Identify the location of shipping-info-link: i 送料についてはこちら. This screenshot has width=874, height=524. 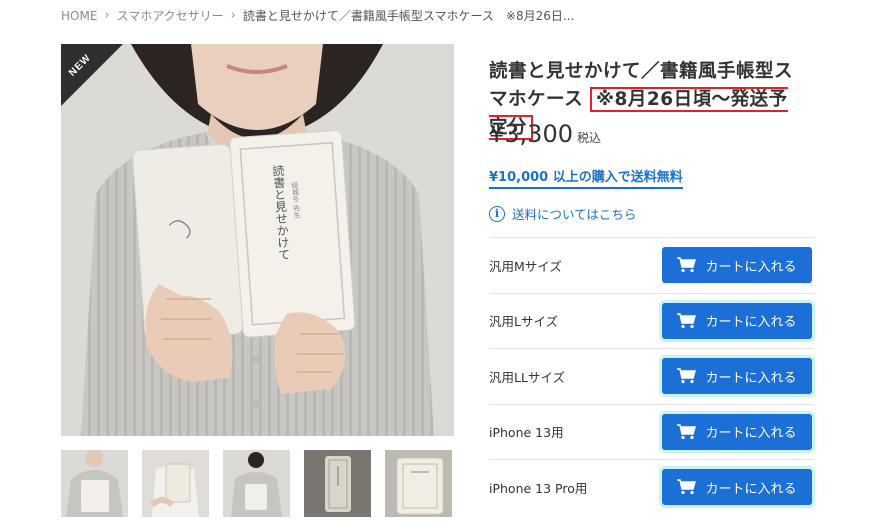
(562, 213).